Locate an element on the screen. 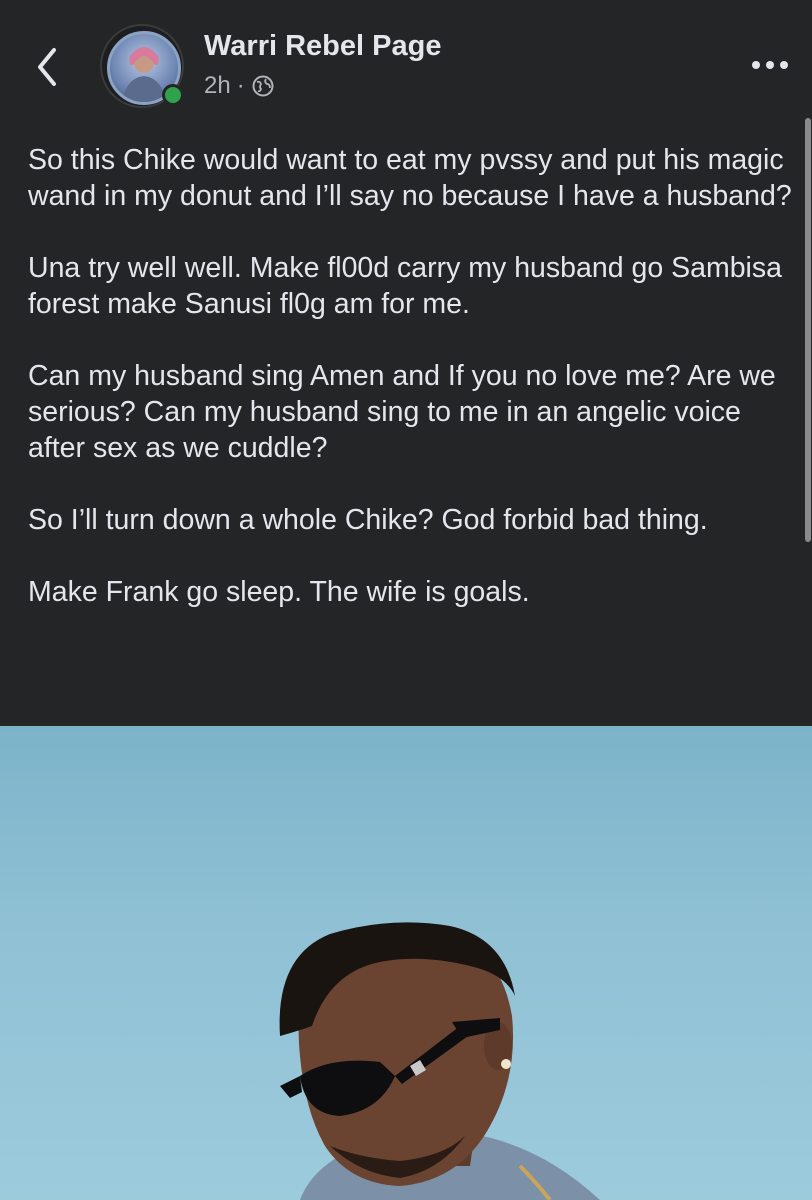  globe-icon is located at coordinates (263, 86).